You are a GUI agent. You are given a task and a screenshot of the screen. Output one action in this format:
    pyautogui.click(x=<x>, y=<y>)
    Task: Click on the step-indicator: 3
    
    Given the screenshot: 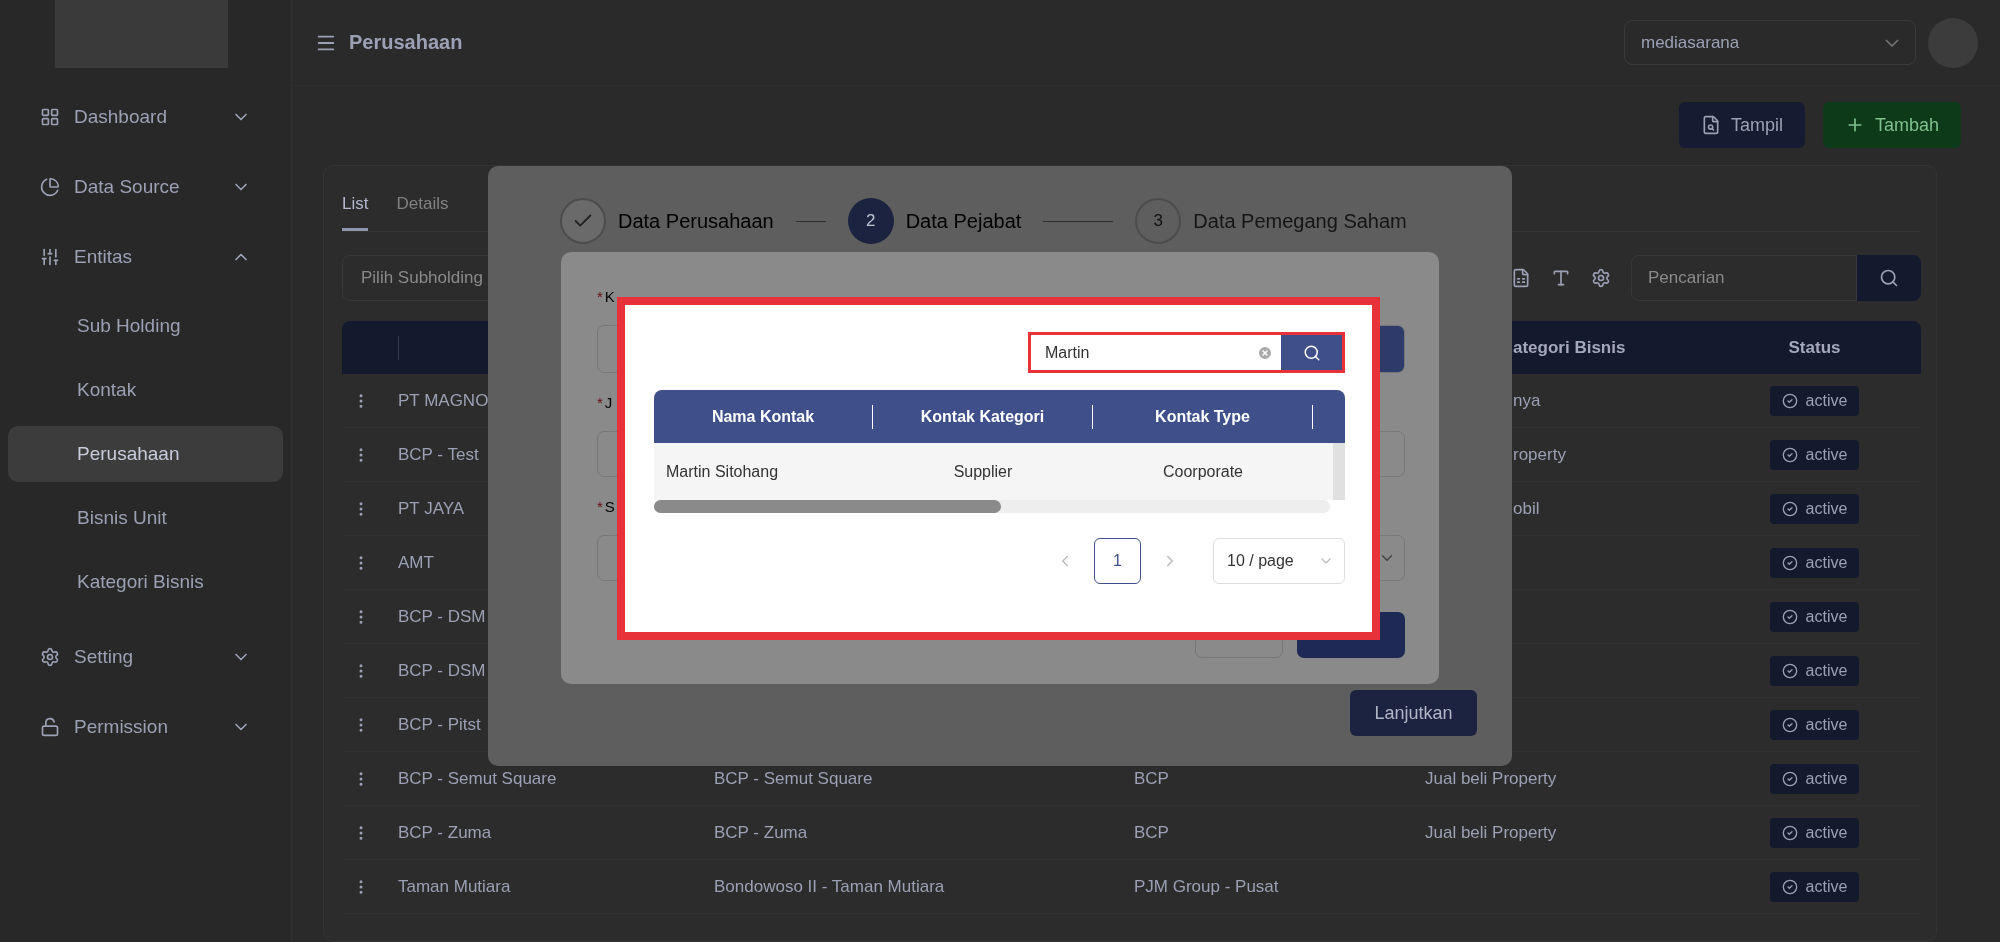 What is the action you would take?
    pyautogui.click(x=1158, y=221)
    